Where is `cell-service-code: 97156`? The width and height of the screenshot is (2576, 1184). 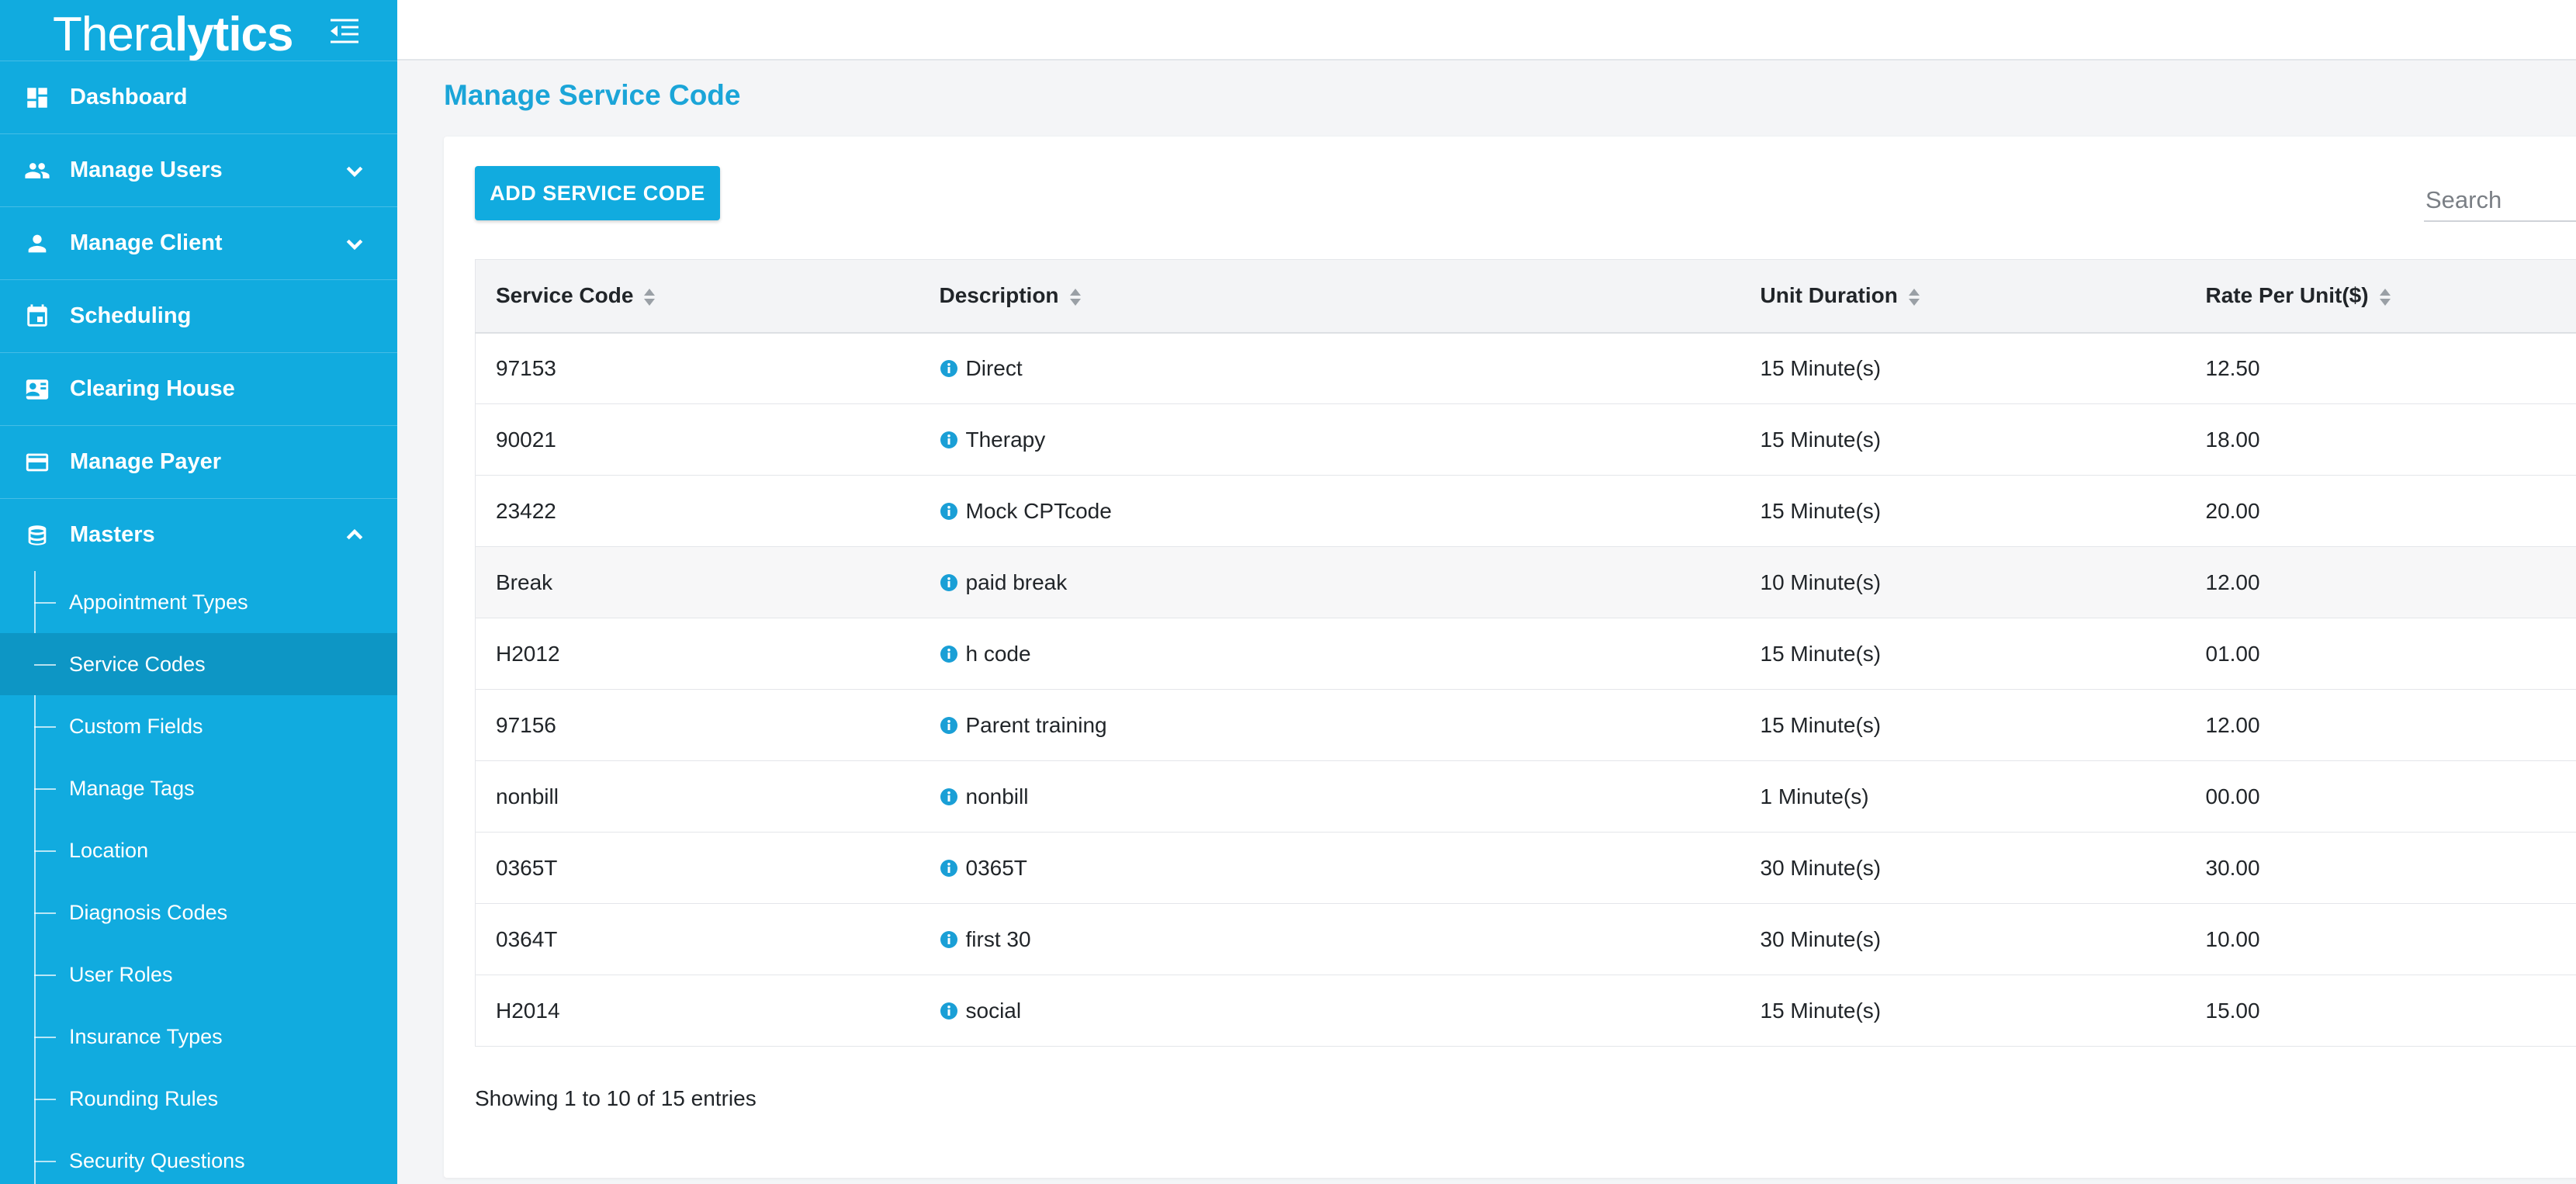 cell-service-code: 97156 is located at coordinates (697, 725).